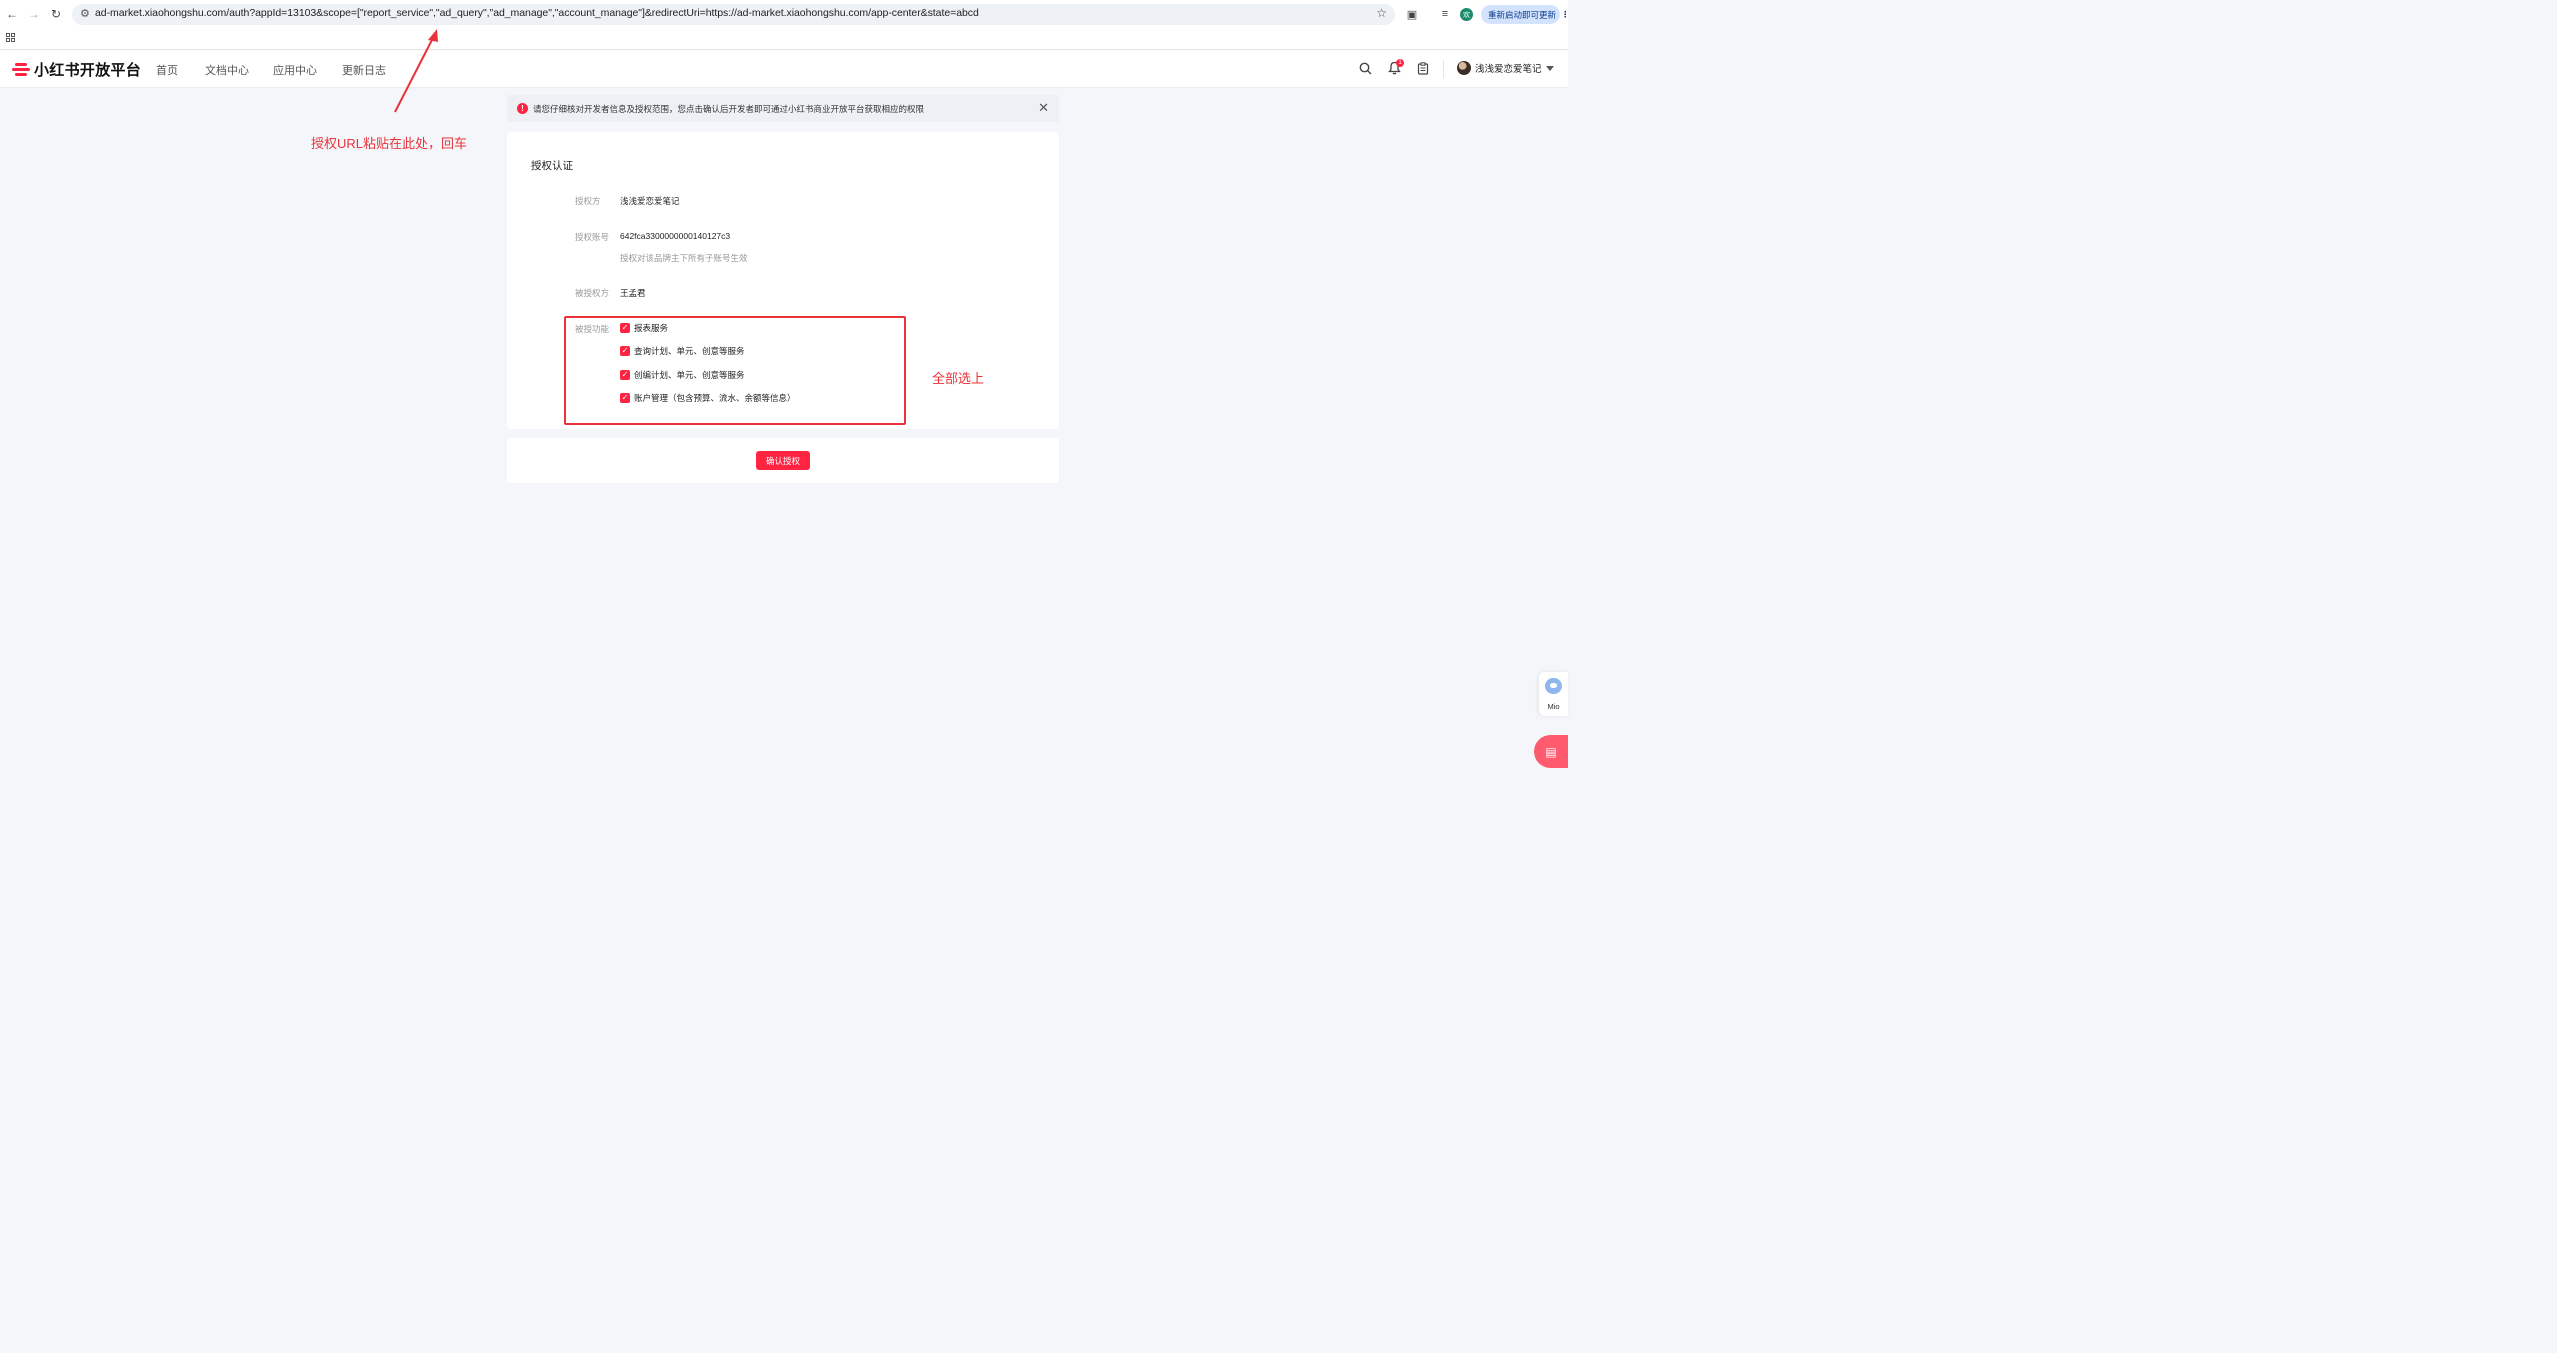  What do you see at coordinates (675, 236) in the screenshot?
I see `account-value: 642fca3300000000140127c3` at bounding box center [675, 236].